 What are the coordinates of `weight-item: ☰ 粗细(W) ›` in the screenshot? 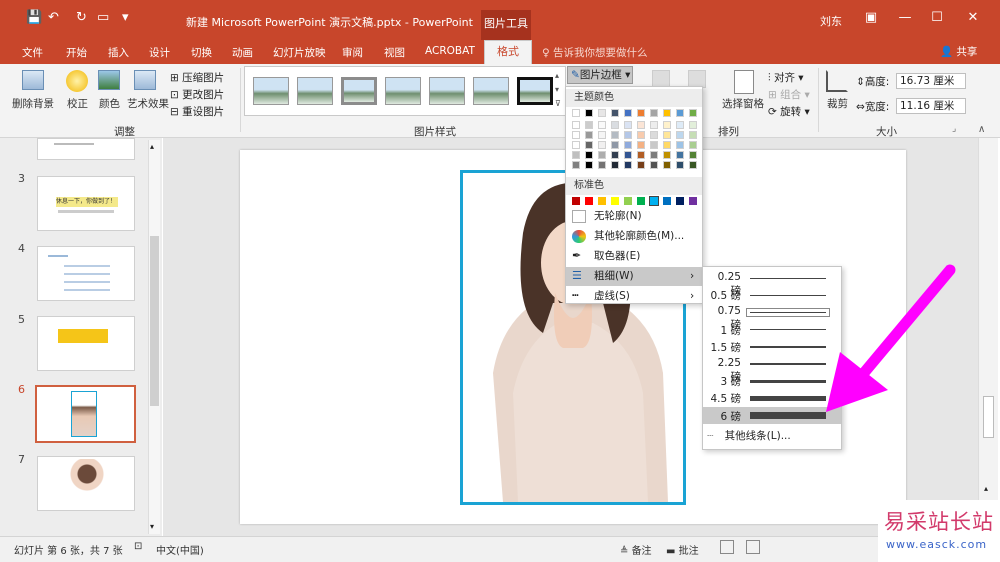 It's located at (634, 276).